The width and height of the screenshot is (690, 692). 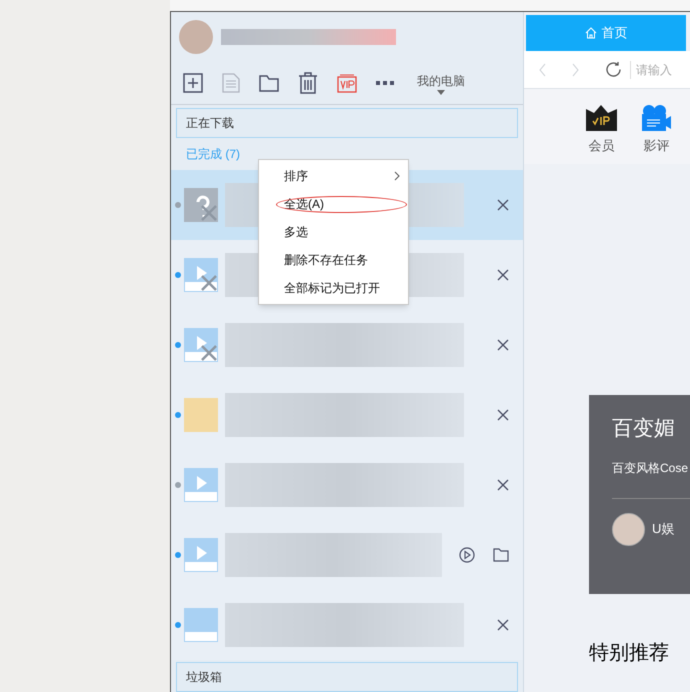 I want to click on author-name: U娱, so click(x=663, y=529).